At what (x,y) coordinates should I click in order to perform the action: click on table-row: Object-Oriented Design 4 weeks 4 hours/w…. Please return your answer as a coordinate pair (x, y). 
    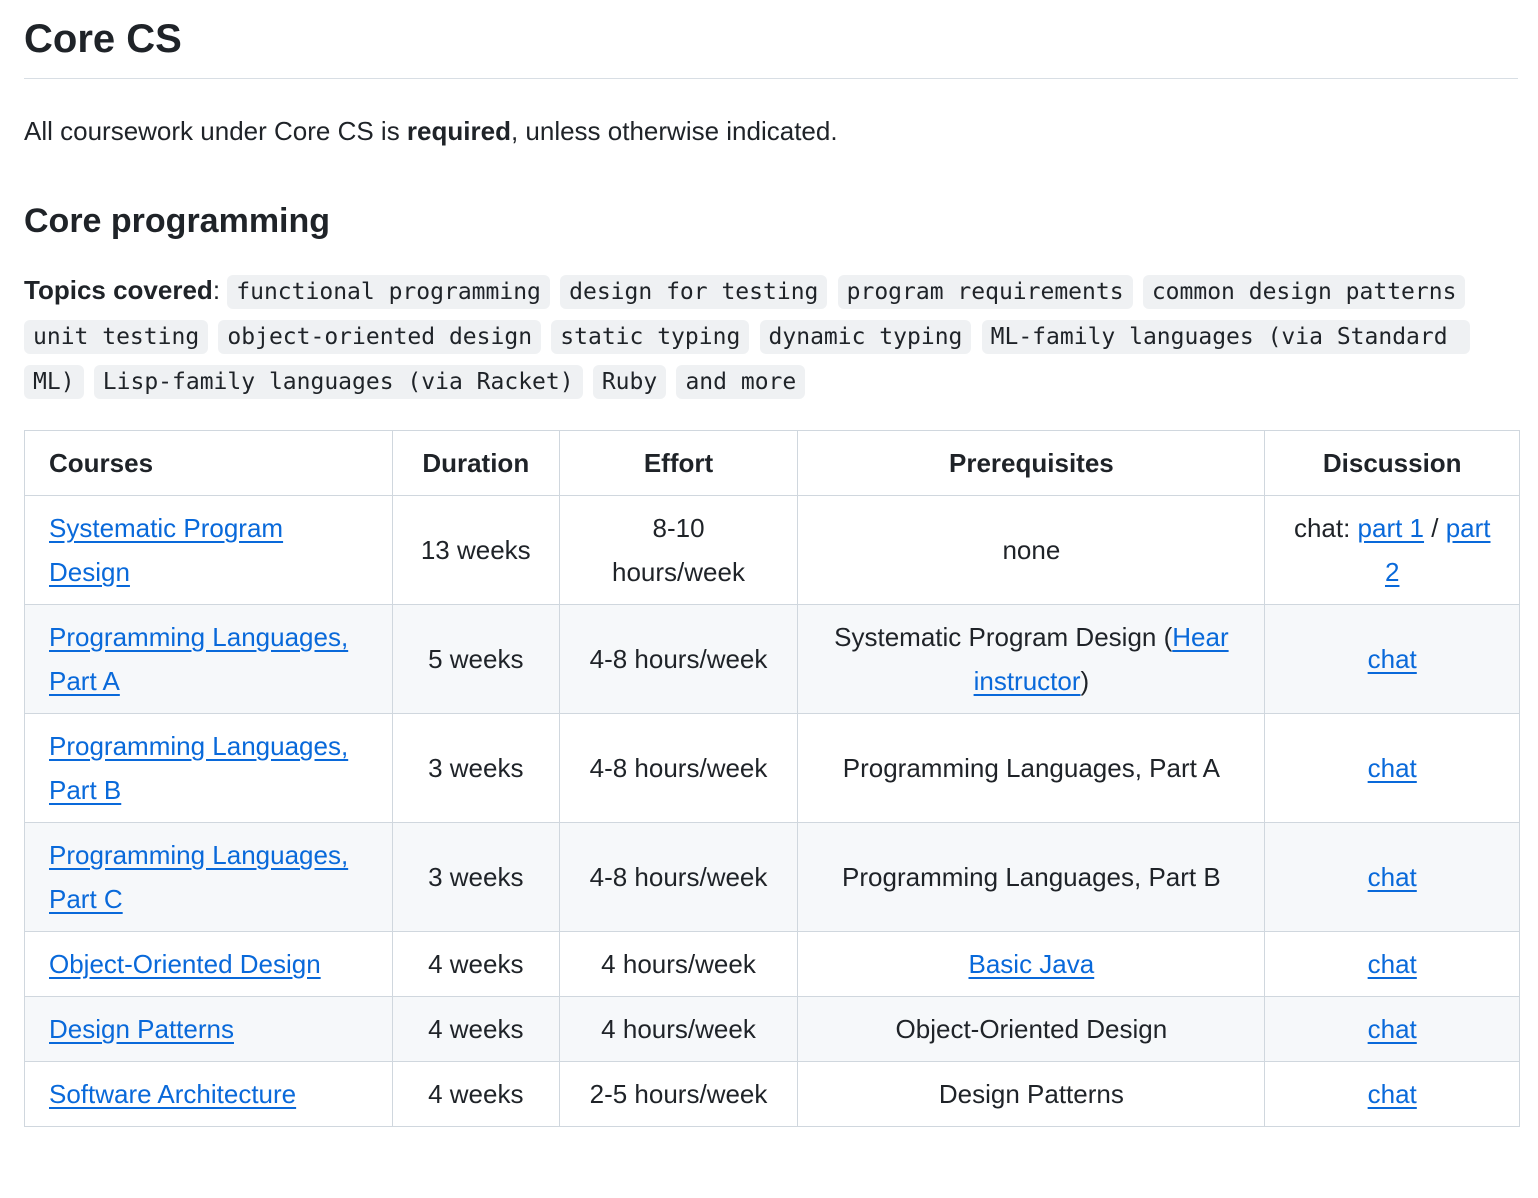
    Looking at the image, I should click on (772, 964).